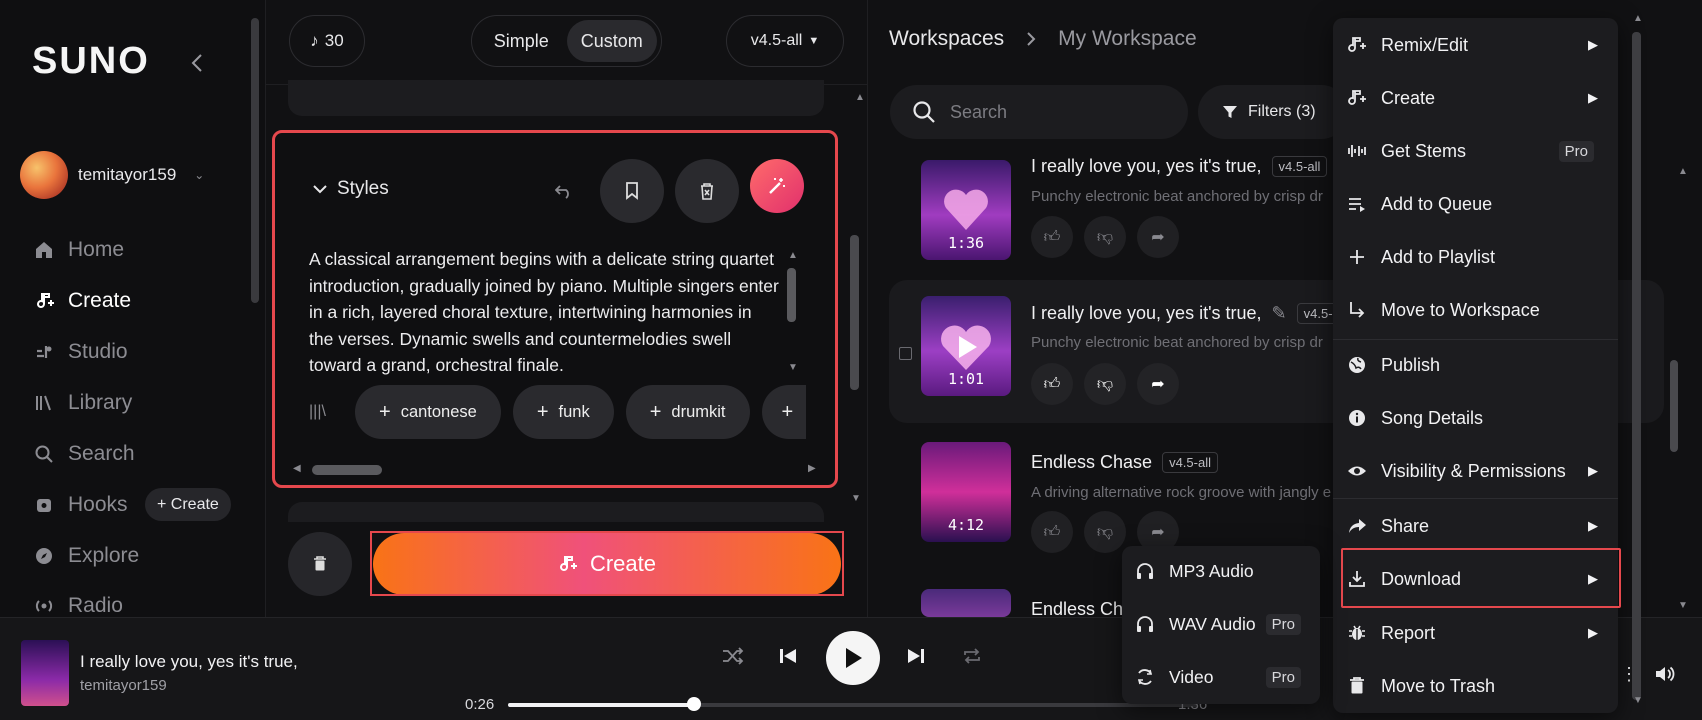 Image resolution: width=1702 pixels, height=720 pixels. What do you see at coordinates (79, 250) in the screenshot?
I see `sidebar-item-home: Home` at bounding box center [79, 250].